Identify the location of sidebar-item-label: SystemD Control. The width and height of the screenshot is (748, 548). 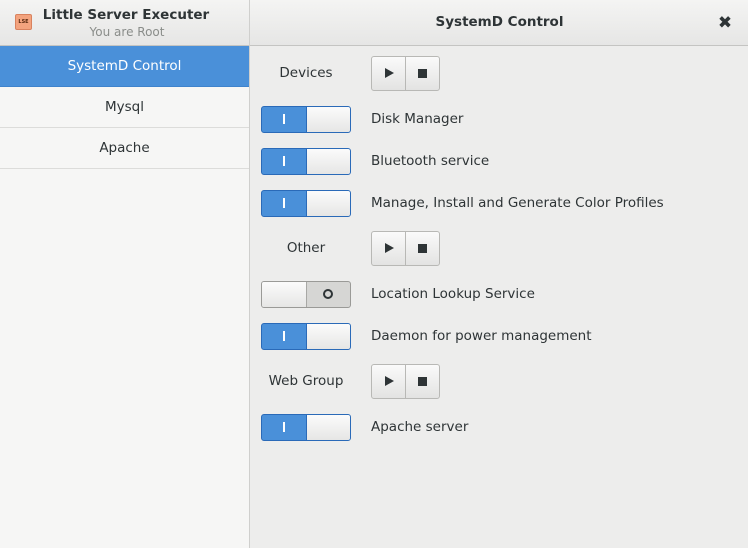
(124, 66).